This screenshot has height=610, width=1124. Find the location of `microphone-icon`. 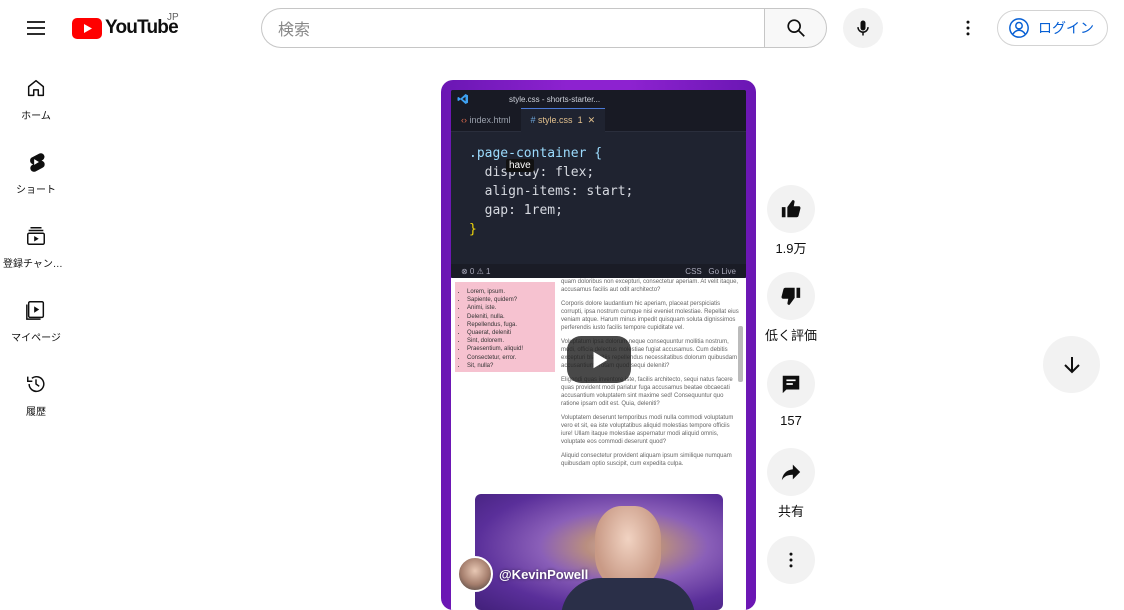

microphone-icon is located at coordinates (863, 28).